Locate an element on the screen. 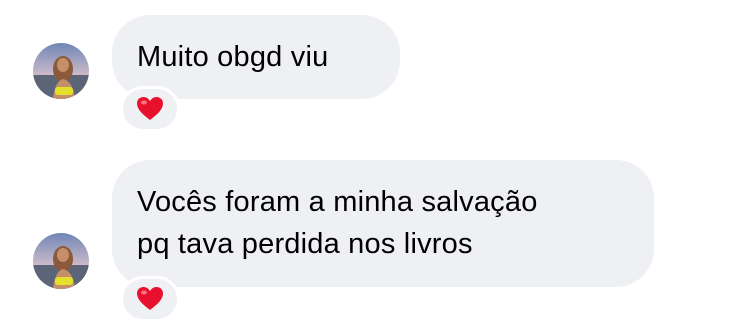 The height and width of the screenshot is (329, 750). message-text-line: pq tava perdida nos livros is located at coordinates (305, 244).